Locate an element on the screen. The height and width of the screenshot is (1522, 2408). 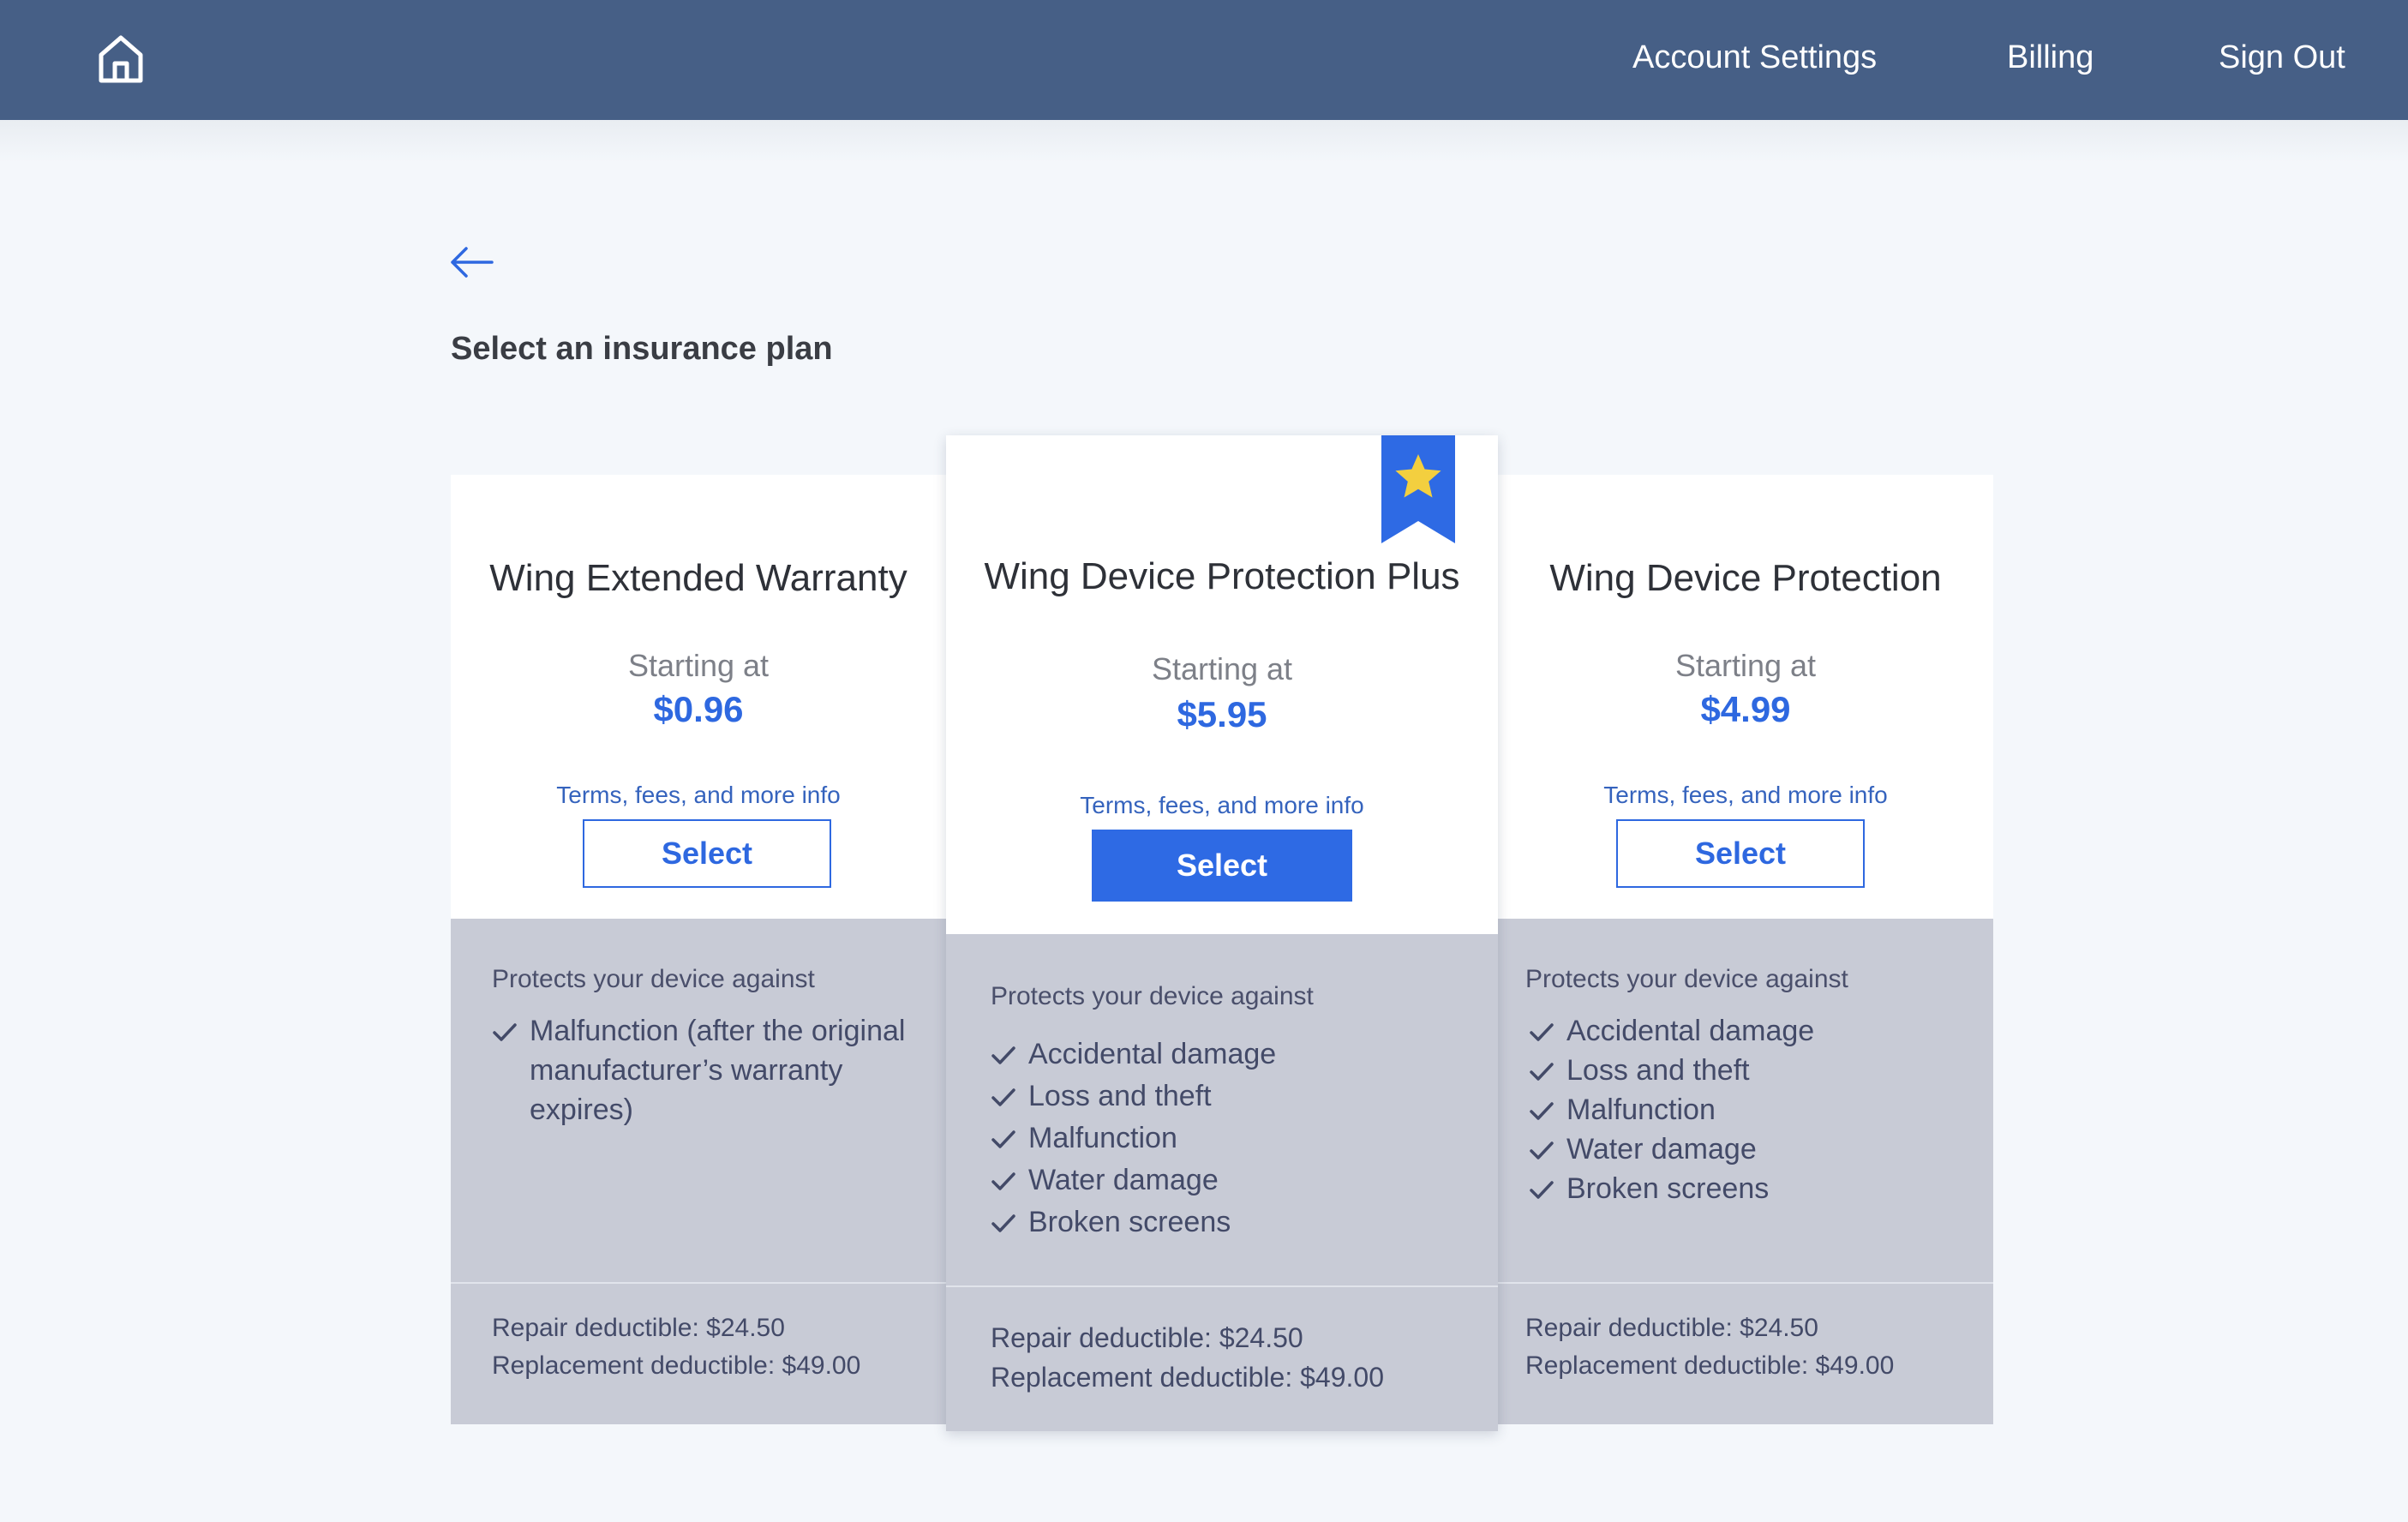
star-ribbon-icon is located at coordinates (1418, 489).